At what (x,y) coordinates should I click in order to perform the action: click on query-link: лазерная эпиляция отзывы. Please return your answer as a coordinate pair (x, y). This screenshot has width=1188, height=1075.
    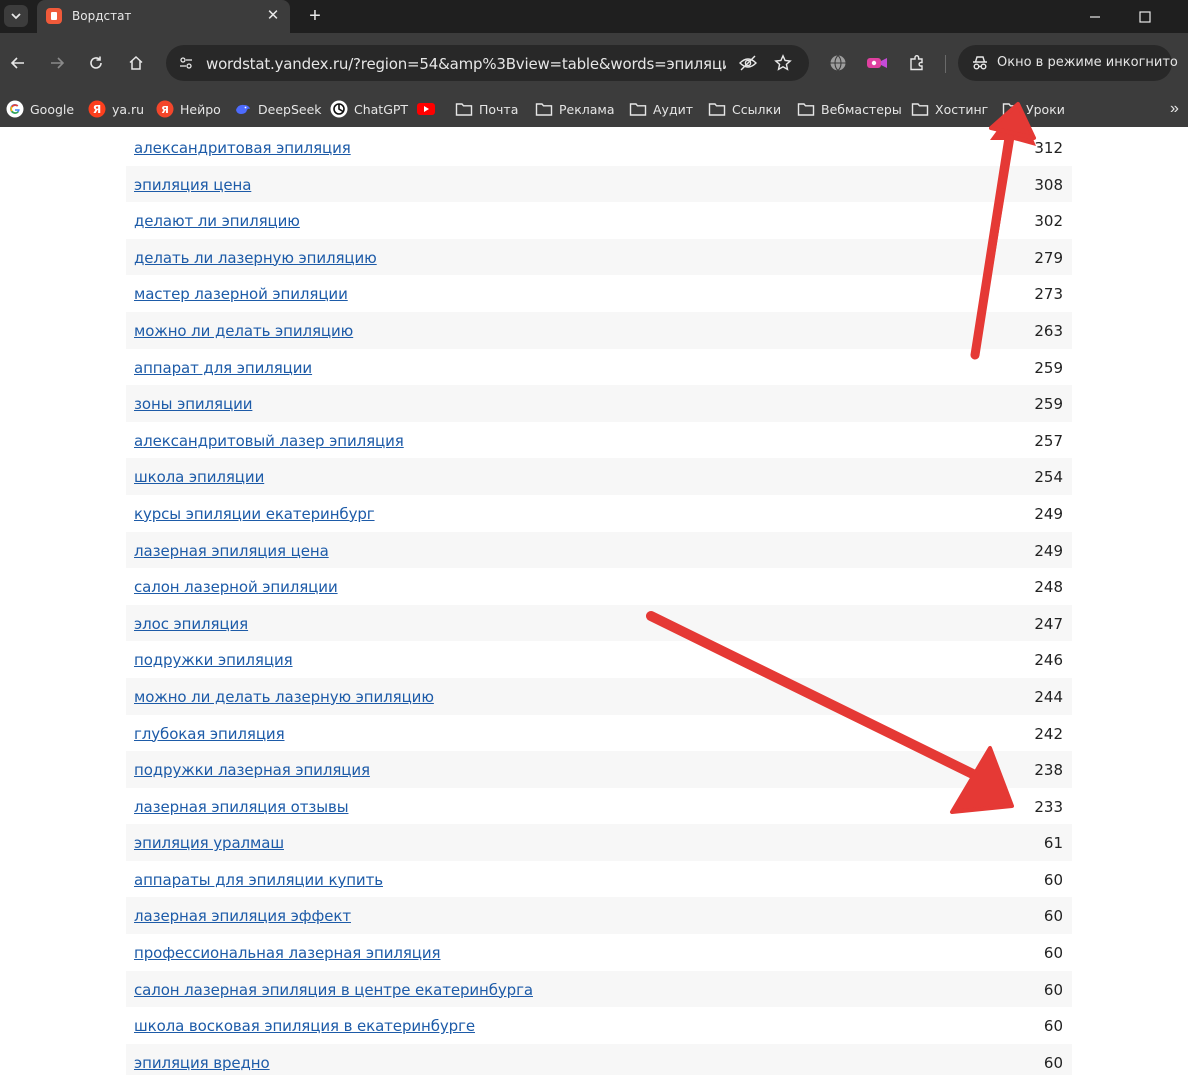
    Looking at the image, I should click on (241, 807).